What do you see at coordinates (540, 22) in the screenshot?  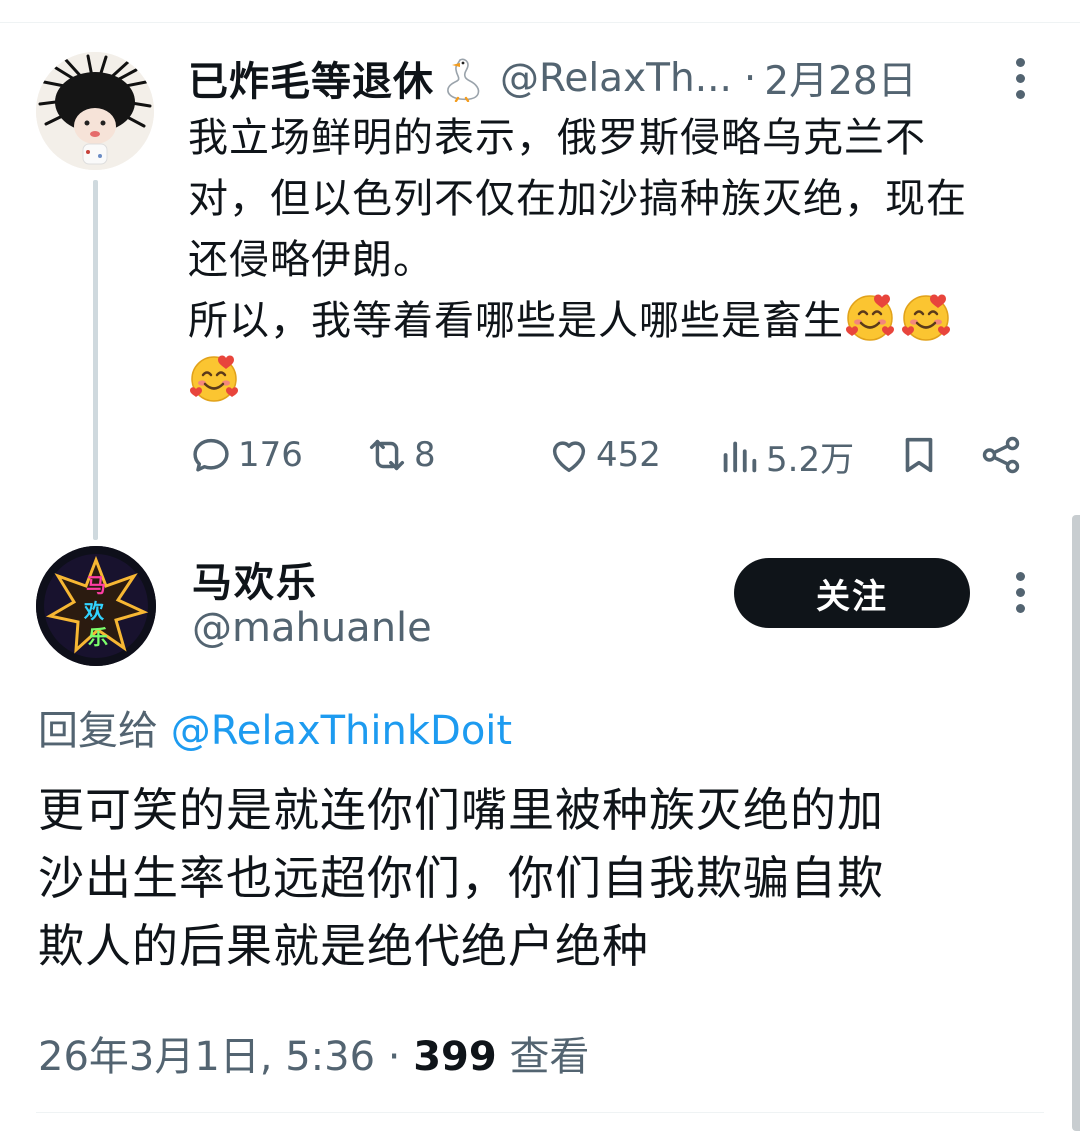 I see `top-divider` at bounding box center [540, 22].